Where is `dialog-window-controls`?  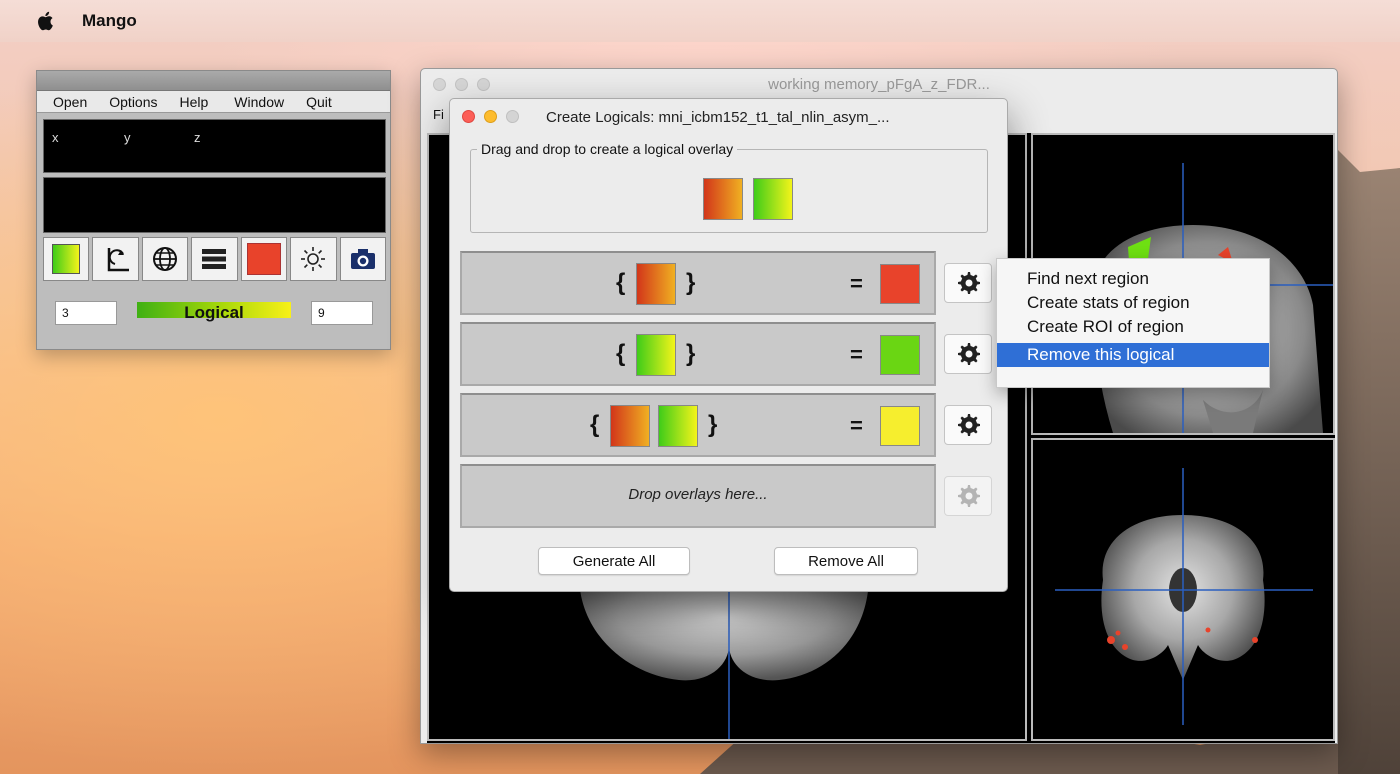
dialog-window-controls is located at coordinates (490, 116).